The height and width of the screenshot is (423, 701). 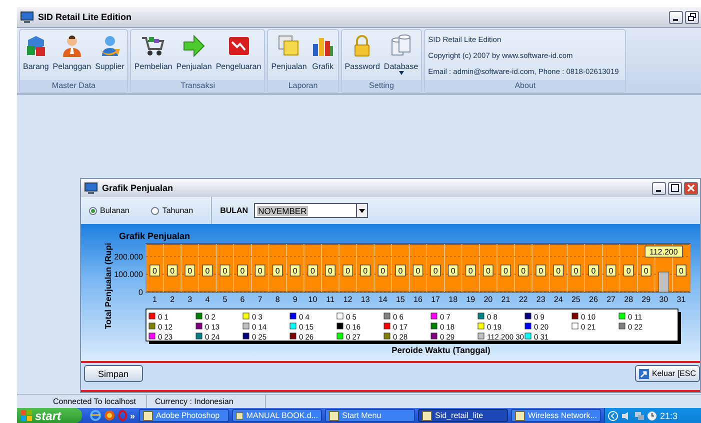 What do you see at coordinates (663, 282) in the screenshot?
I see `bar` at bounding box center [663, 282].